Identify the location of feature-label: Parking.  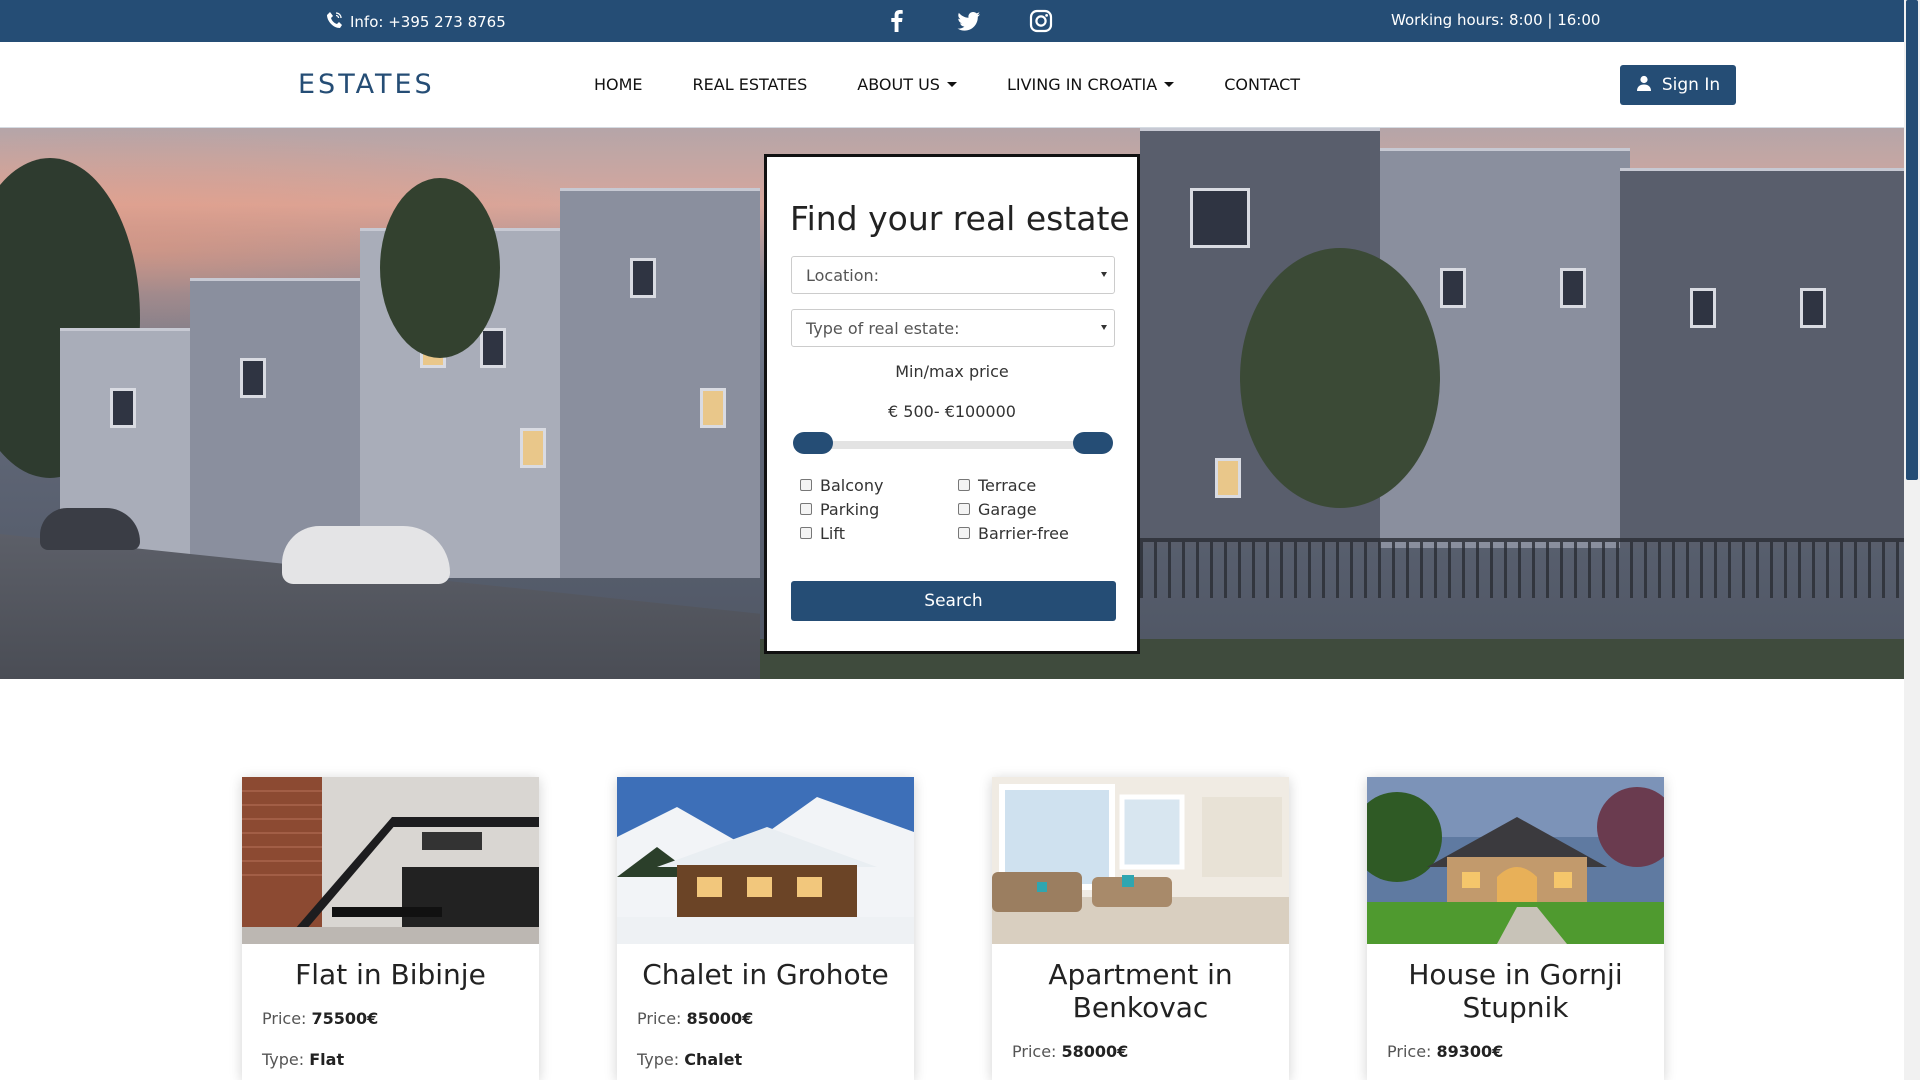
(850, 509).